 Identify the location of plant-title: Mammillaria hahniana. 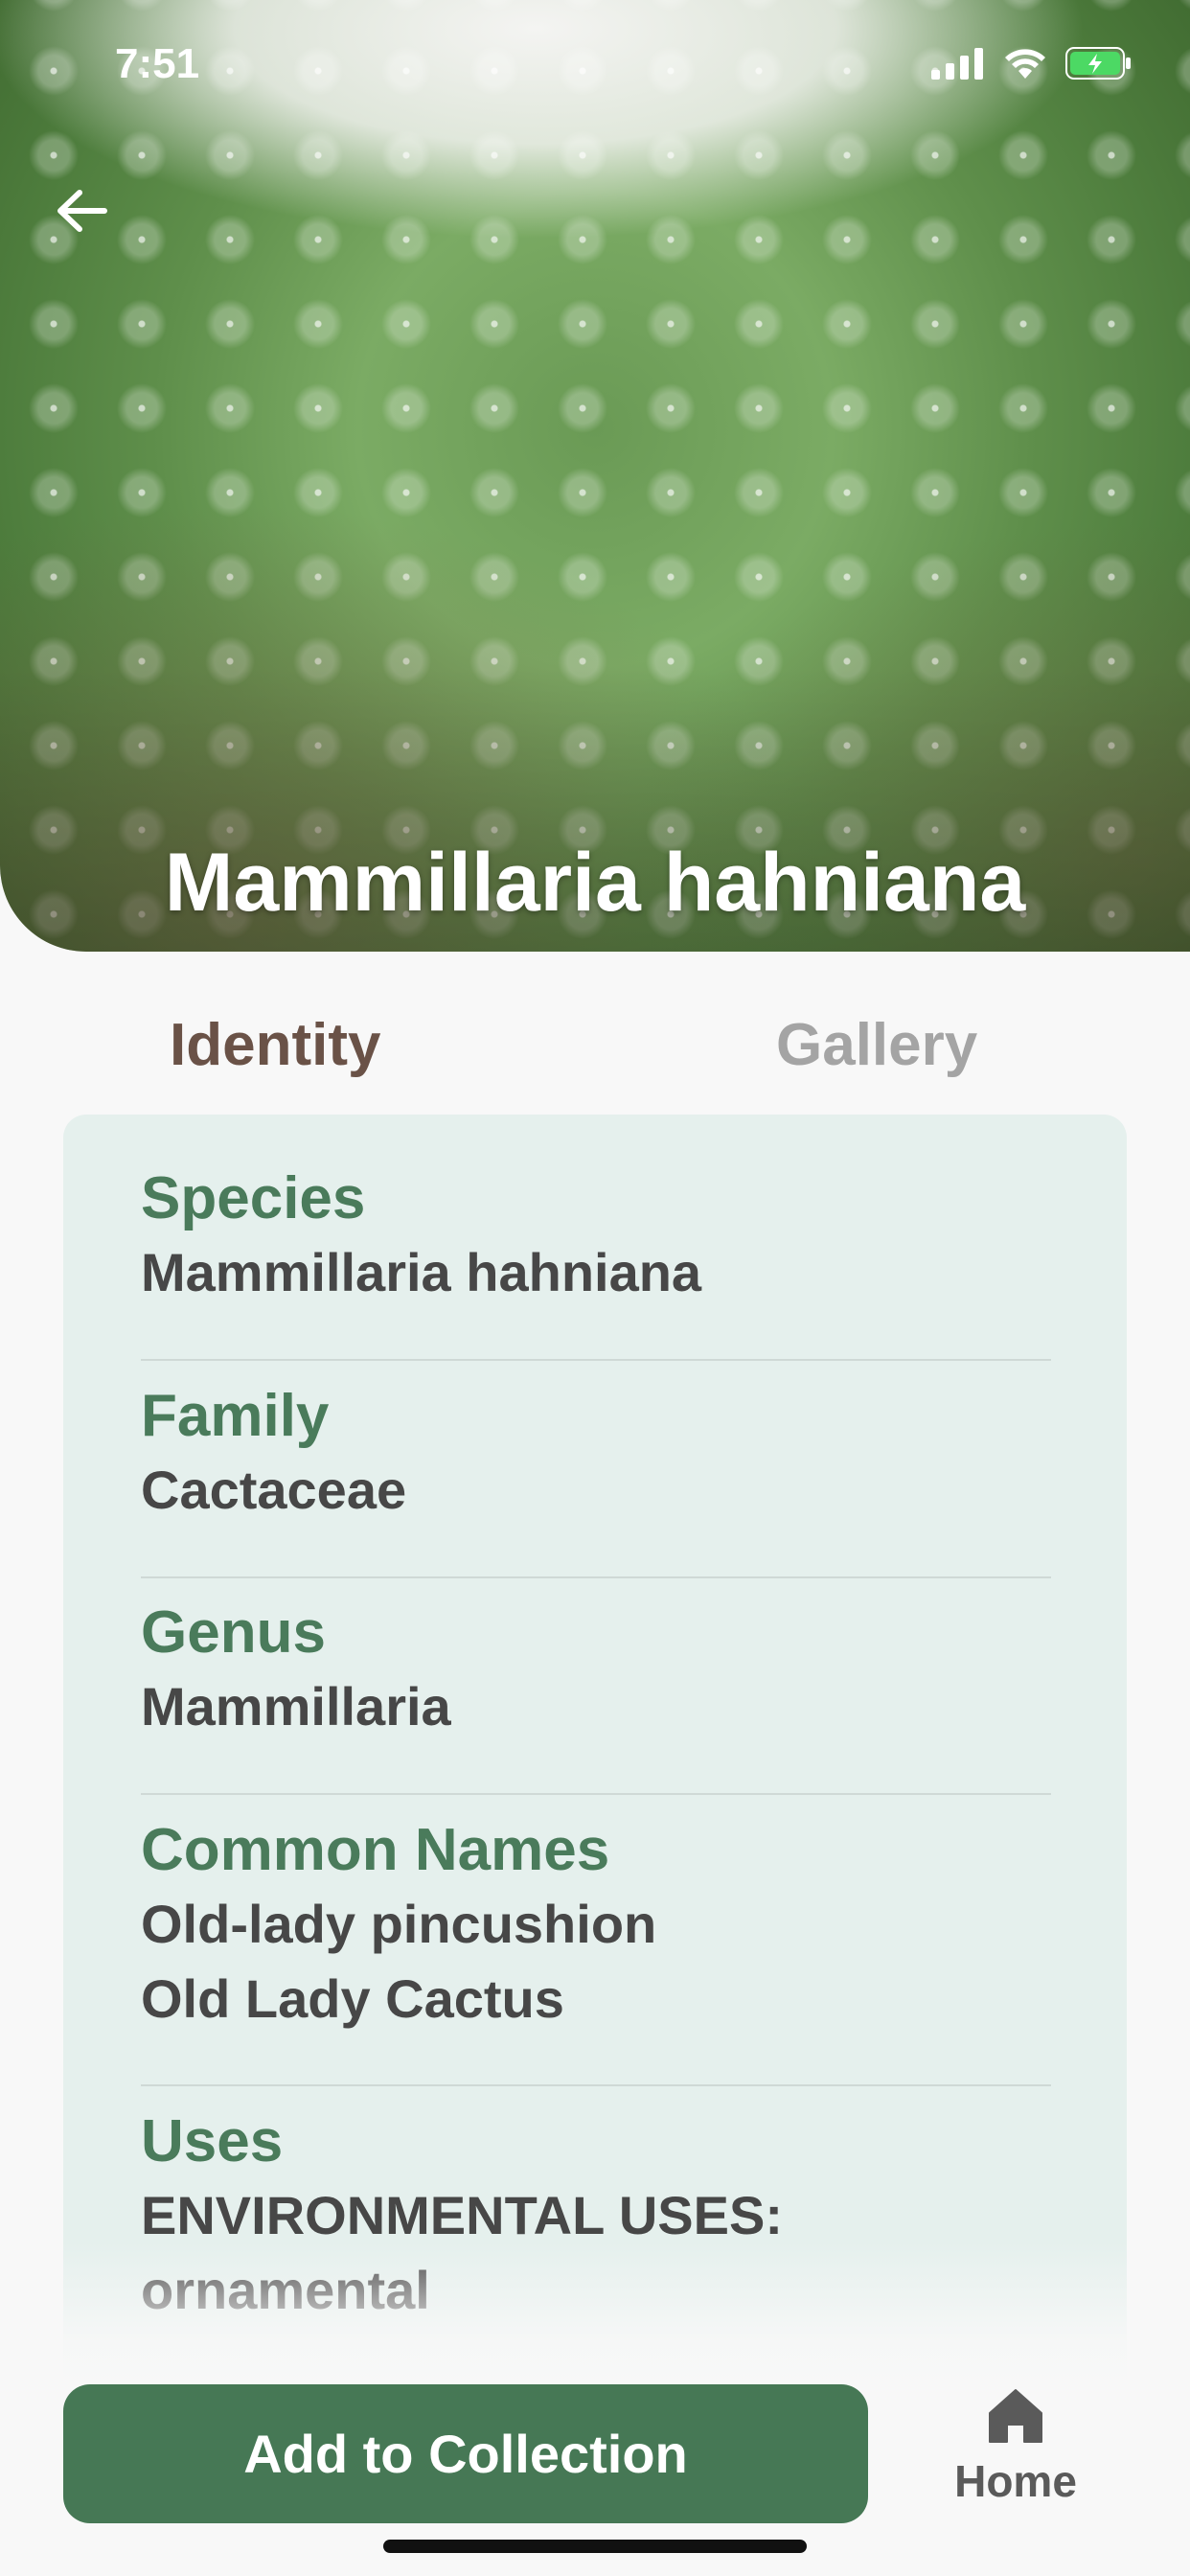
(595, 883).